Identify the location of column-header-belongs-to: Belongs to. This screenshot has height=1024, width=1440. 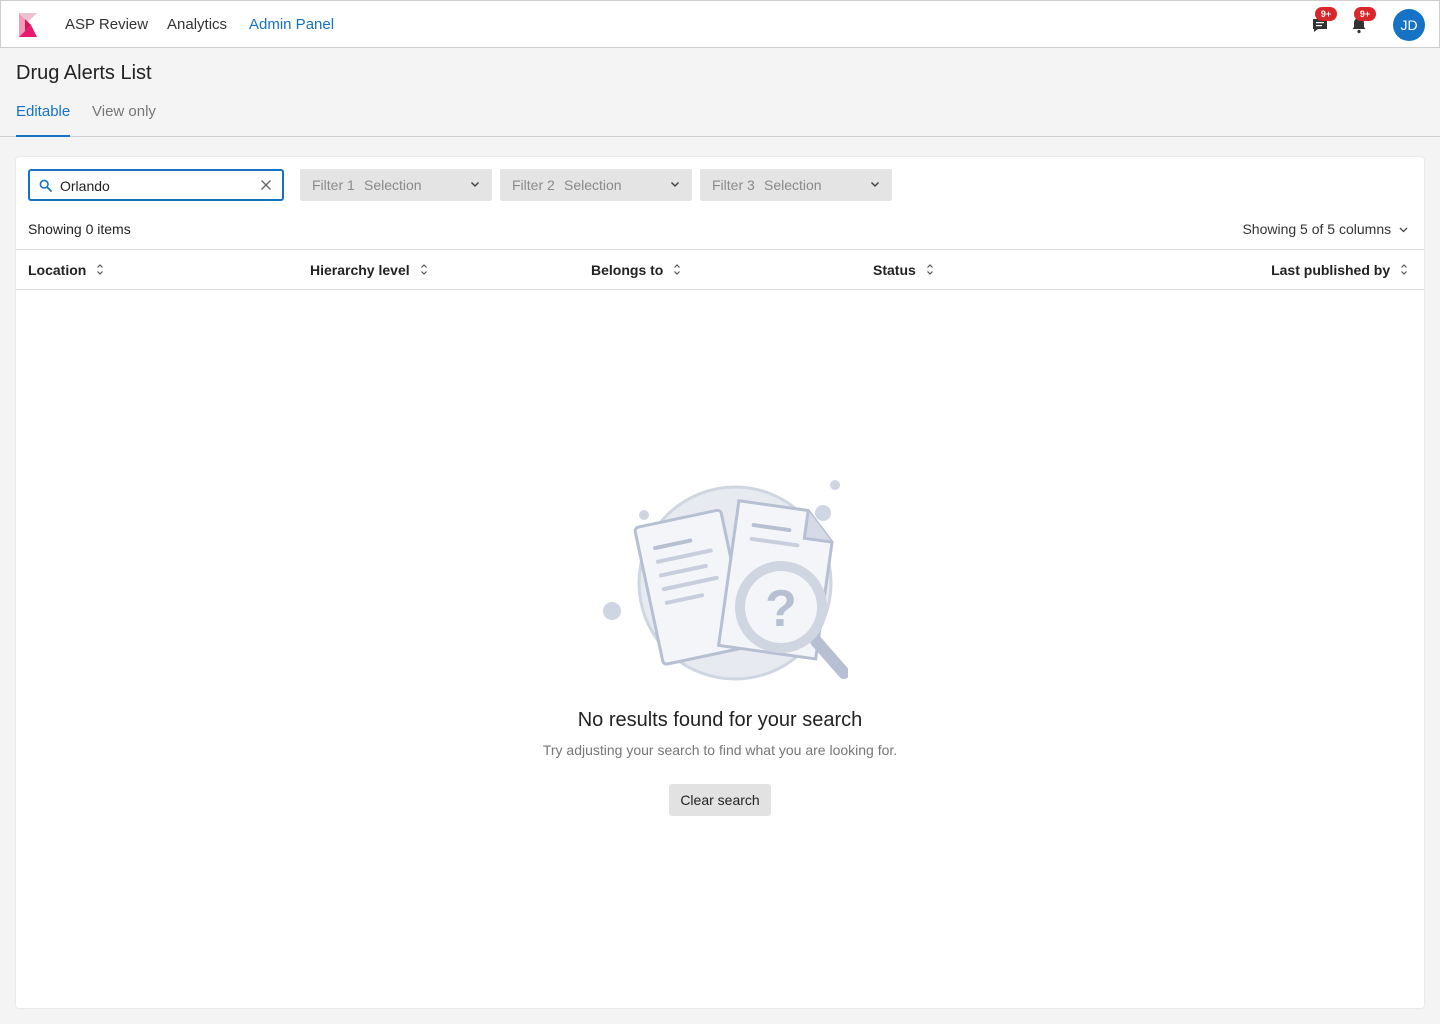
(636, 270).